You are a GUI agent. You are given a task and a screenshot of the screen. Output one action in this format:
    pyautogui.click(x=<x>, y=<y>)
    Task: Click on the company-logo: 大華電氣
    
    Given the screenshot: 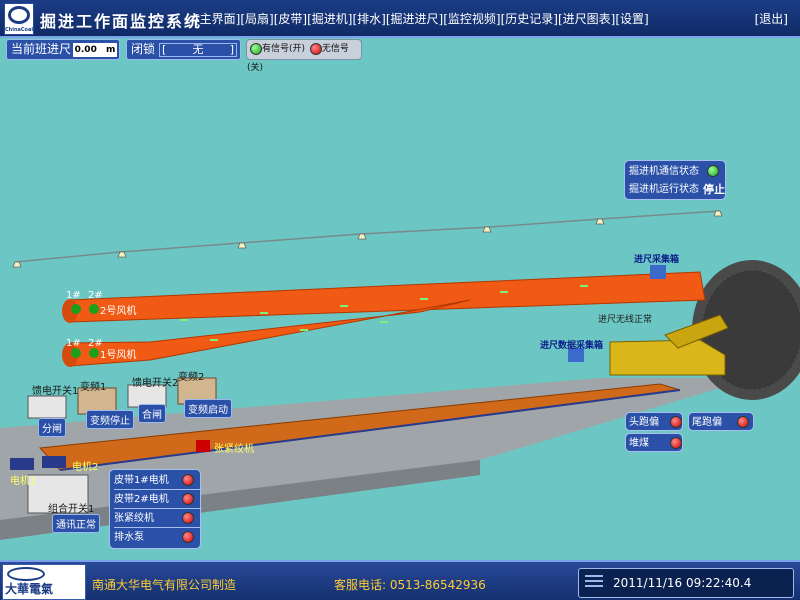 What is the action you would take?
    pyautogui.click(x=44, y=582)
    